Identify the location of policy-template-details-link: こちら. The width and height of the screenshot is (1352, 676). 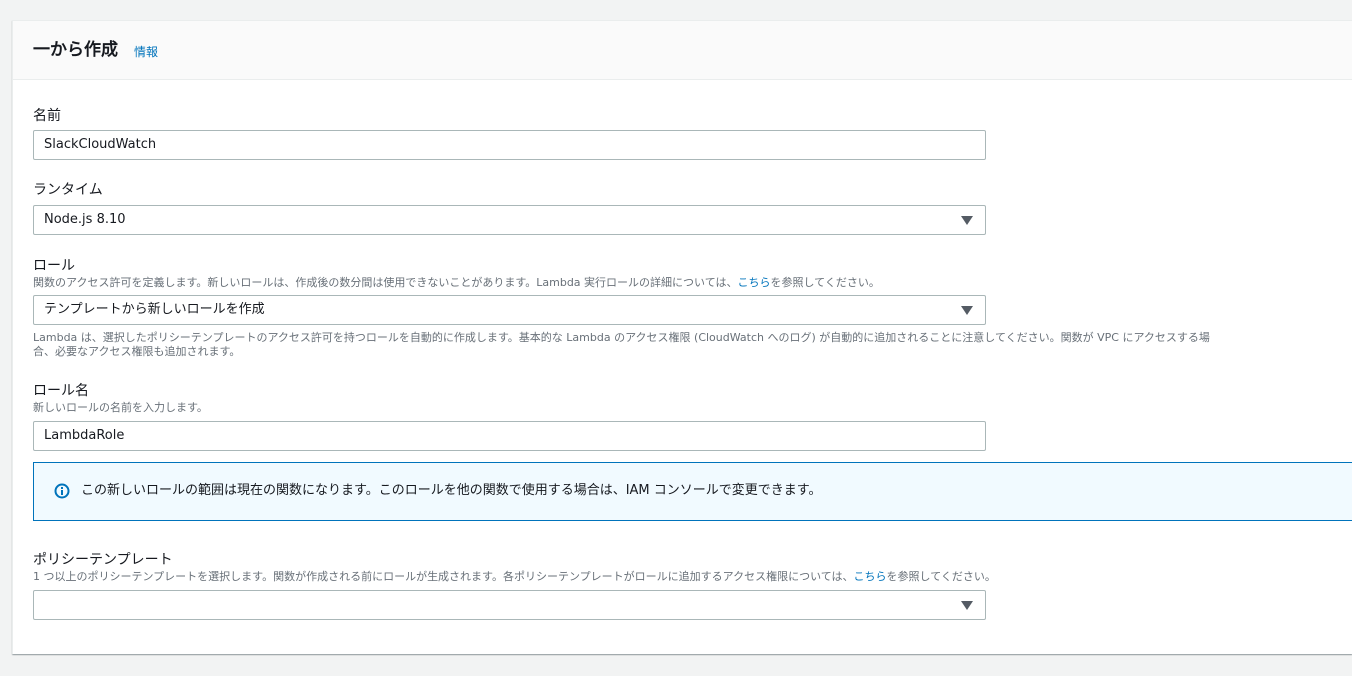
(870, 576).